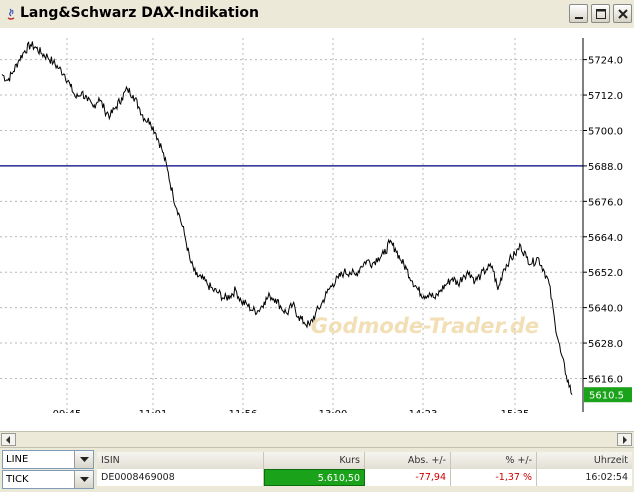 The height and width of the screenshot is (492, 634). What do you see at coordinates (605, 202) in the screenshot?
I see `y-tick-label: 5676.0` at bounding box center [605, 202].